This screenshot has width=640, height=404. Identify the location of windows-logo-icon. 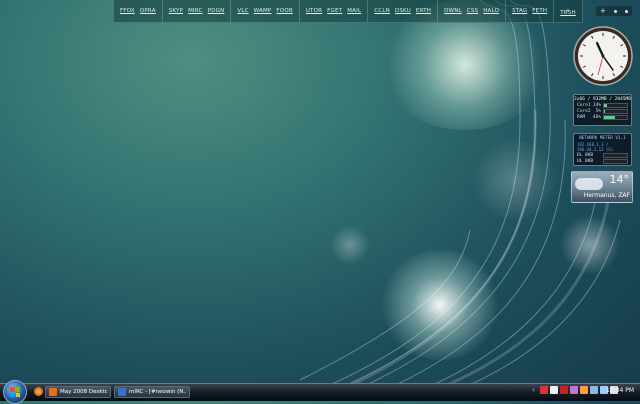
(15, 392).